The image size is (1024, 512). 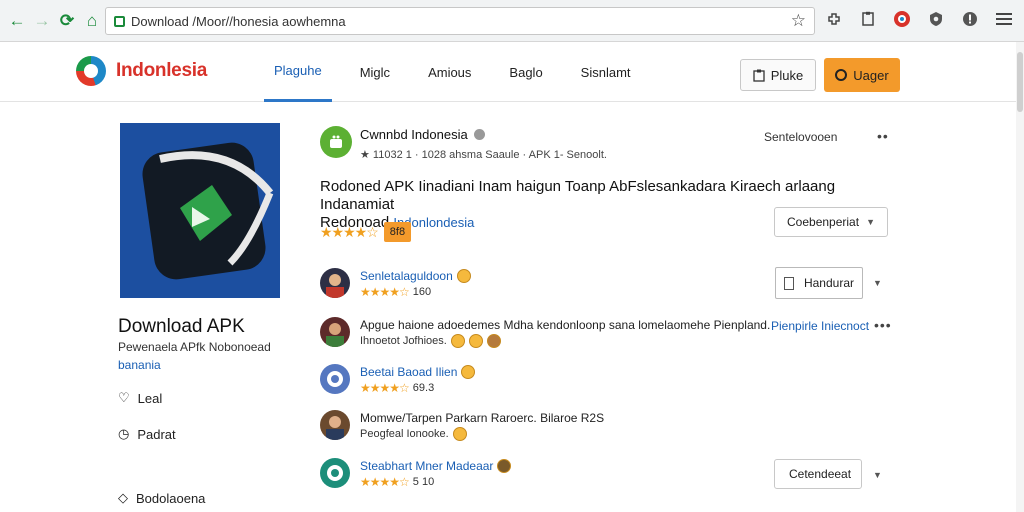 I want to click on rating-badge: 8f8, so click(x=397, y=232).